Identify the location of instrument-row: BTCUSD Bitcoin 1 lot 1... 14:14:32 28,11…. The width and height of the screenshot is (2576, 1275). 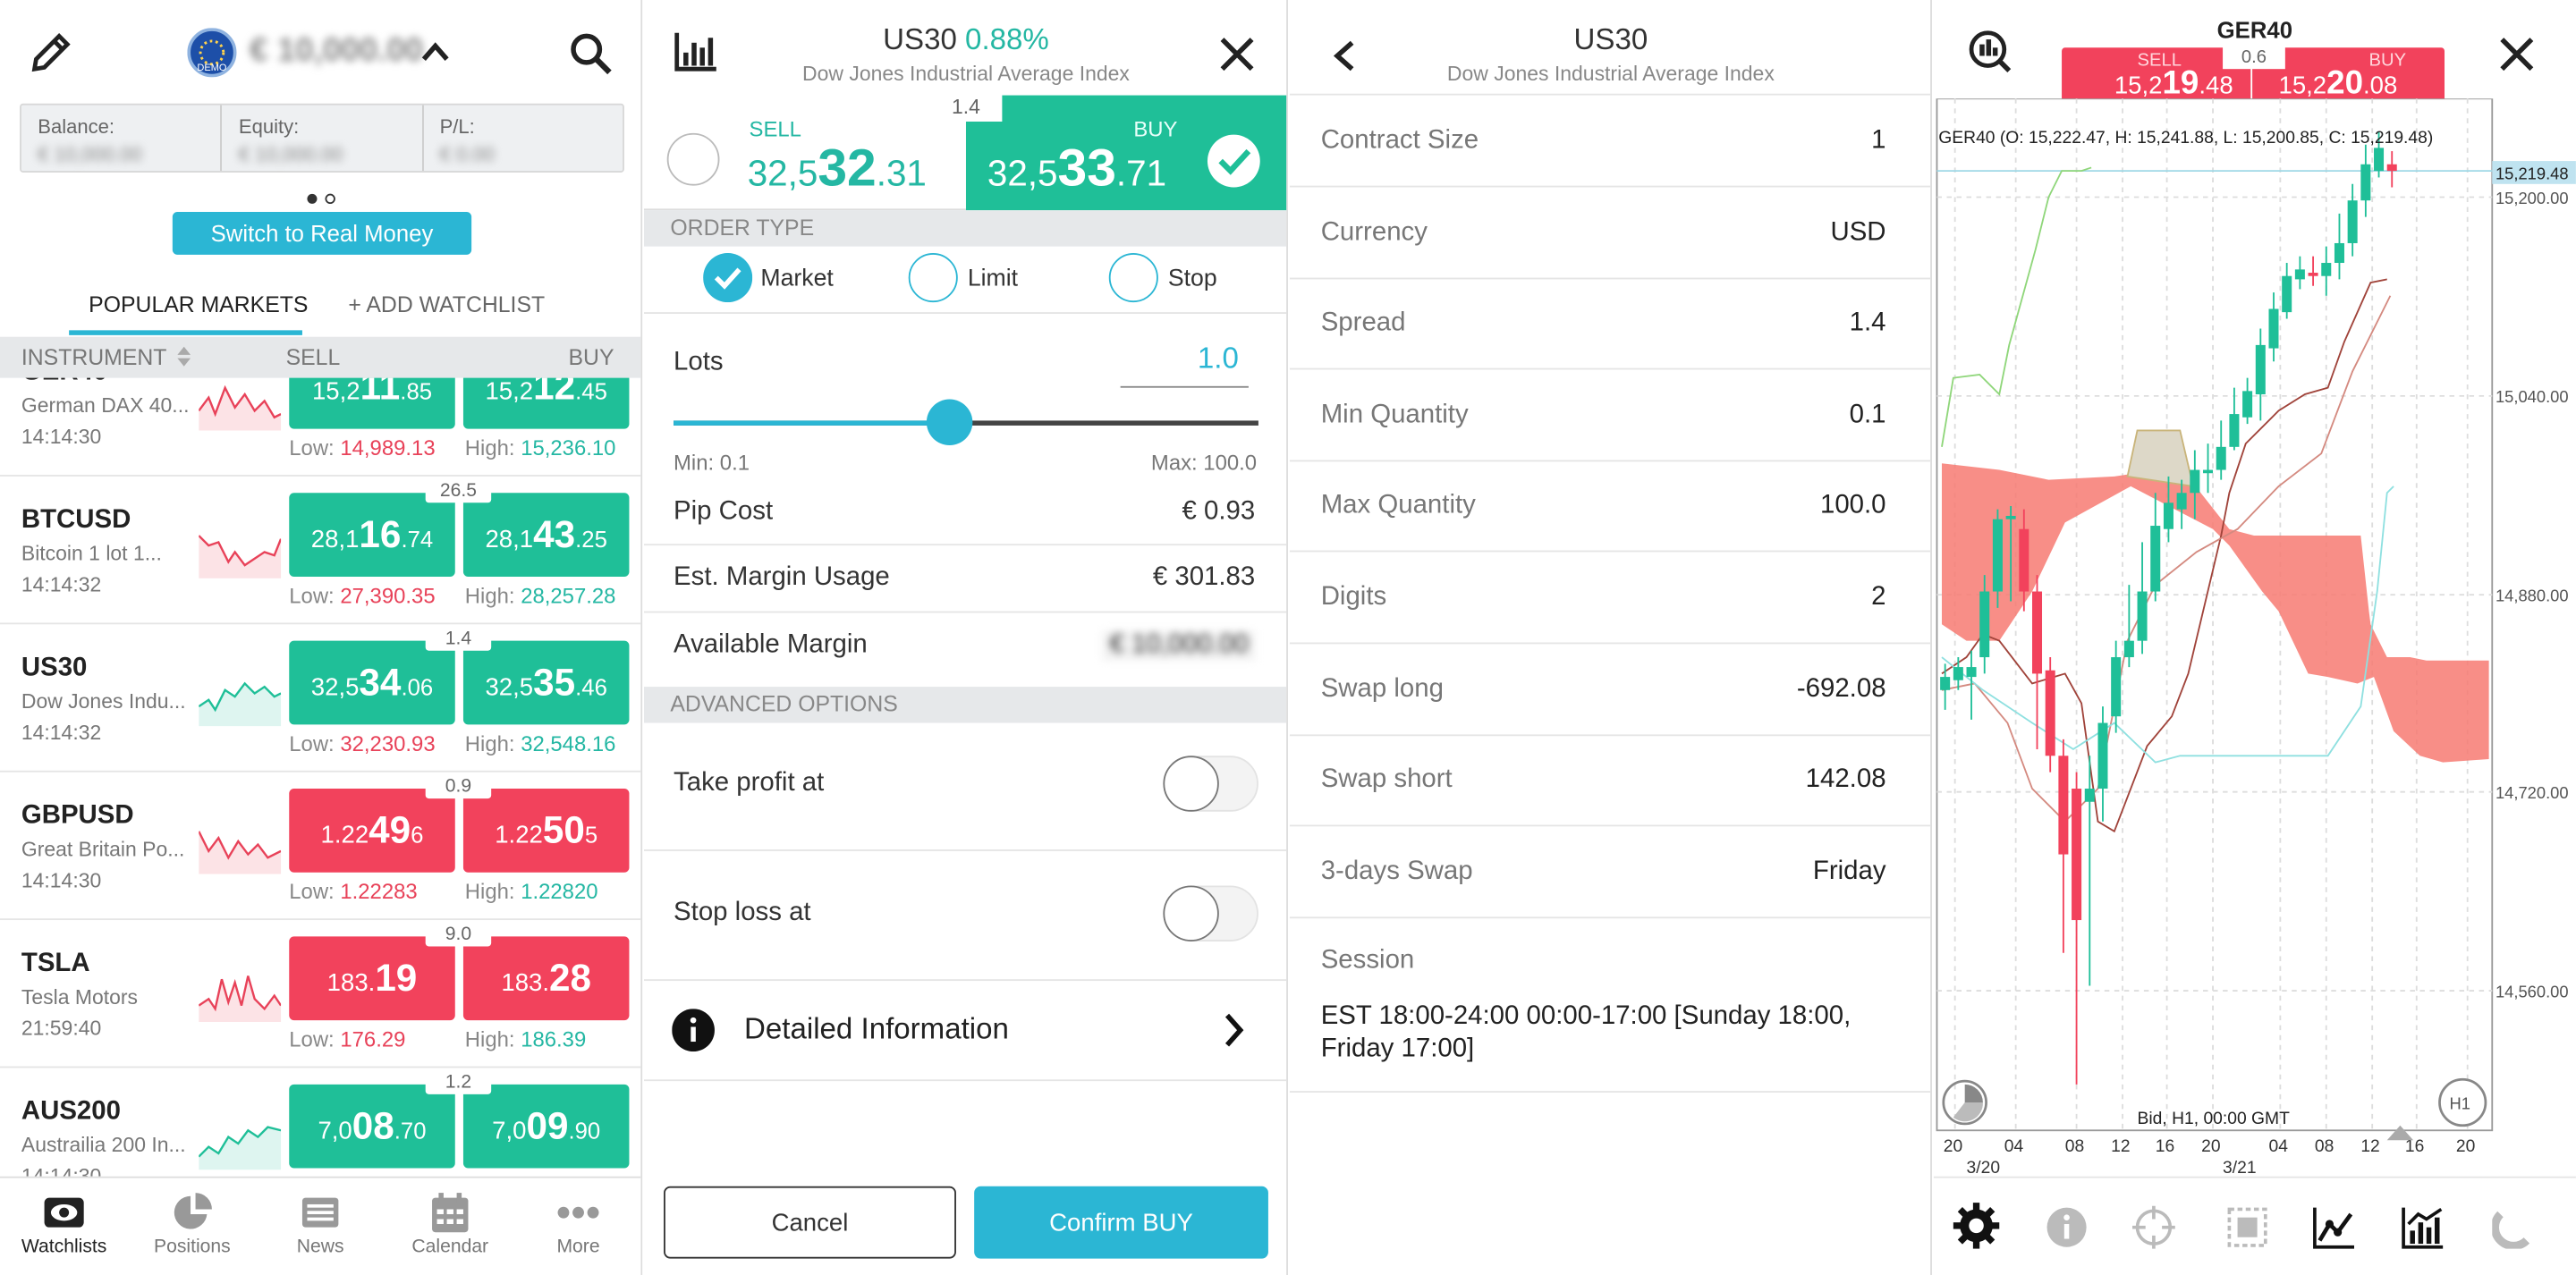
(320, 551).